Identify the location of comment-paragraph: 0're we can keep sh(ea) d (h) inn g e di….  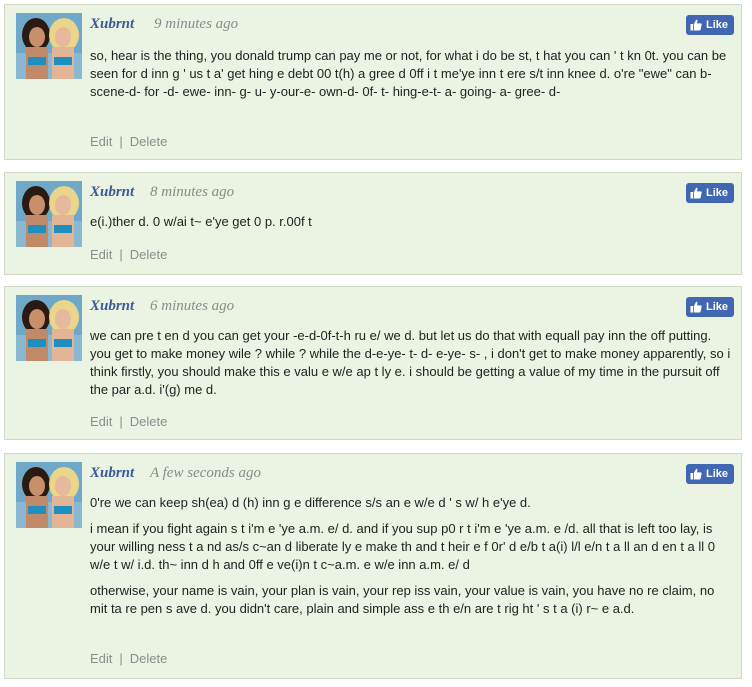
(310, 502).